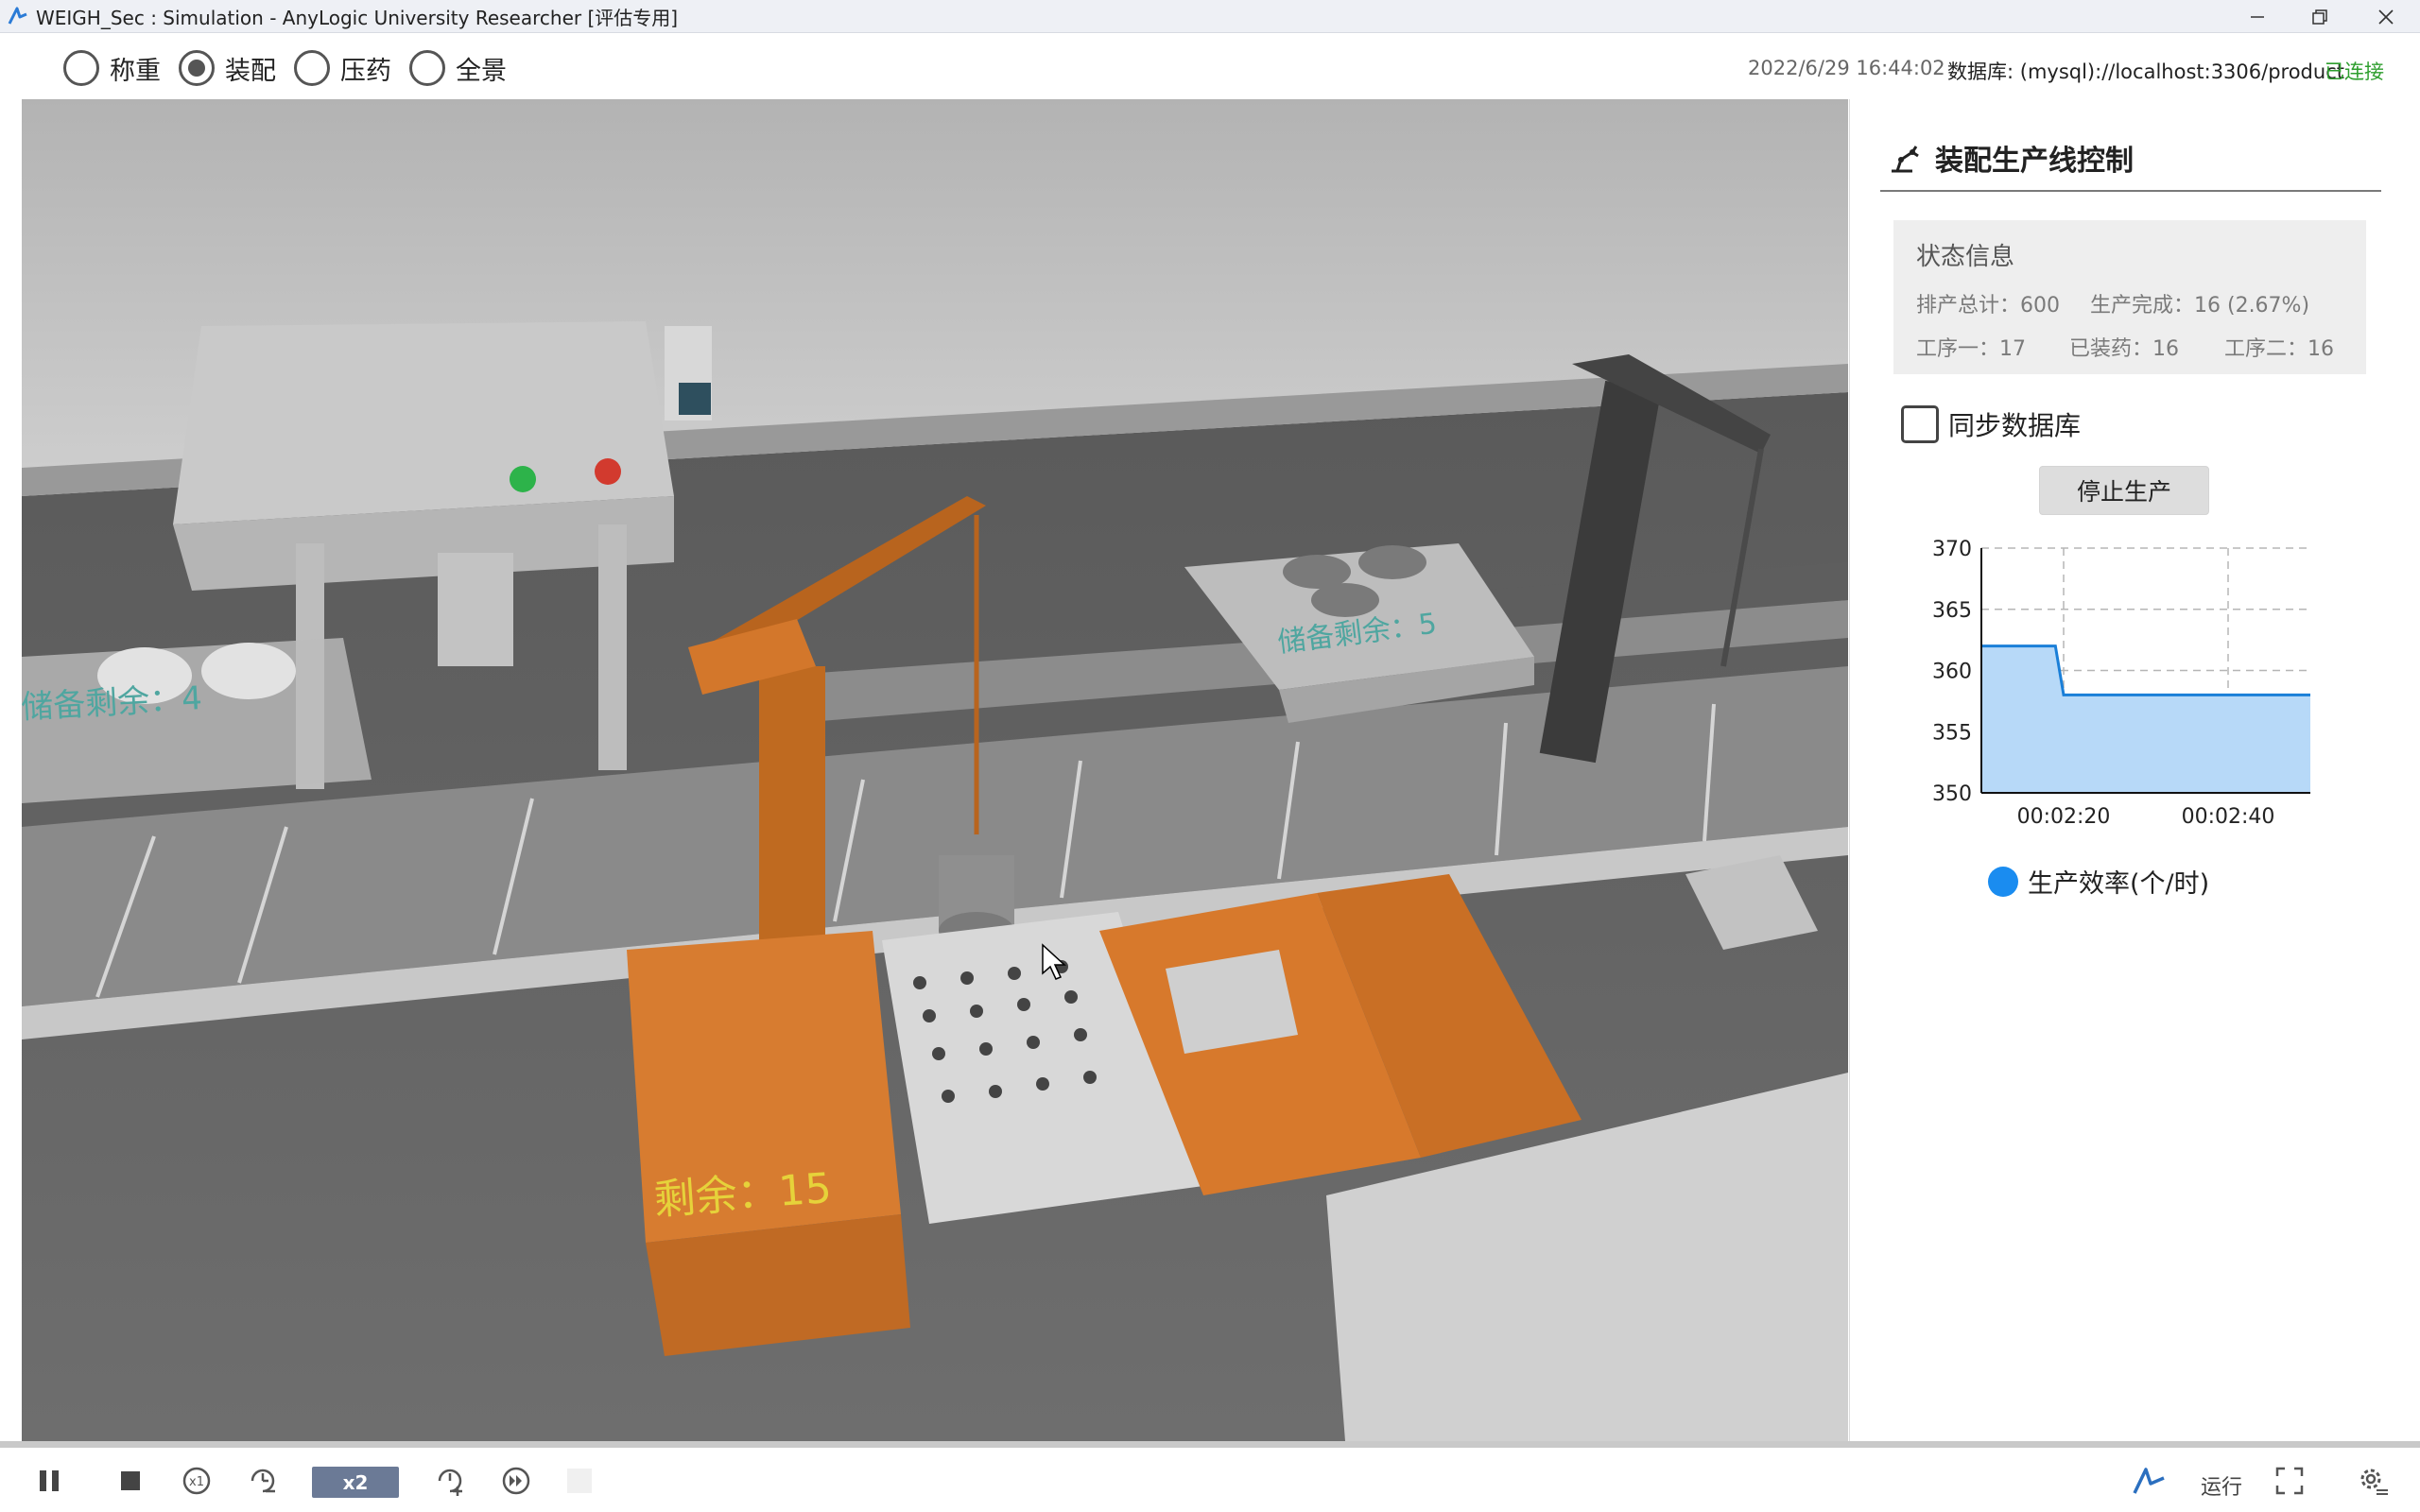  Describe the element at coordinates (1952, 611) in the screenshot. I see `y-tick-label-1: 365` at that location.